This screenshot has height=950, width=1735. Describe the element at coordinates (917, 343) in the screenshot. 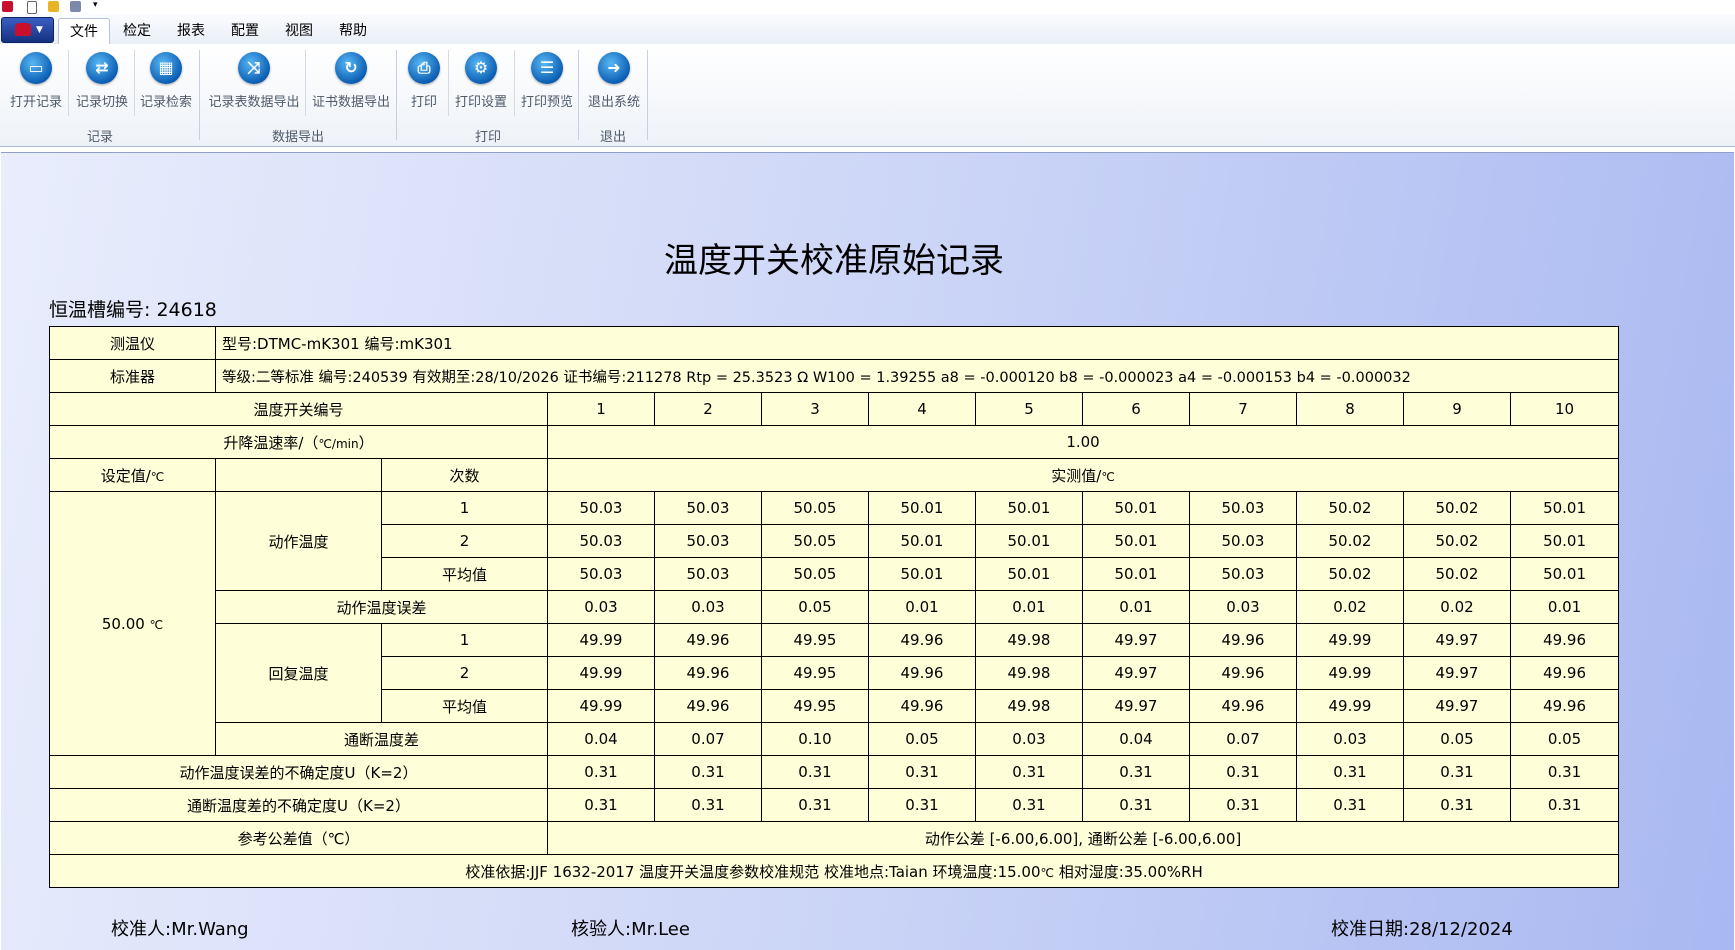

I see `thermometer-info: 型号:DTMC-mK301 编号:mK301` at that location.